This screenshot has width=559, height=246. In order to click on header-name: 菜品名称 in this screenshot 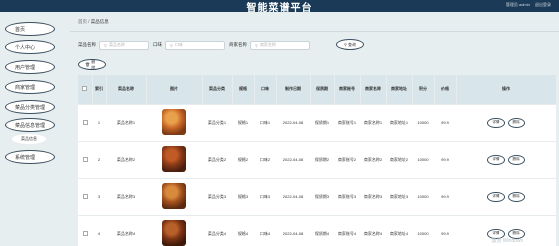, I will do `click(126, 89)`.